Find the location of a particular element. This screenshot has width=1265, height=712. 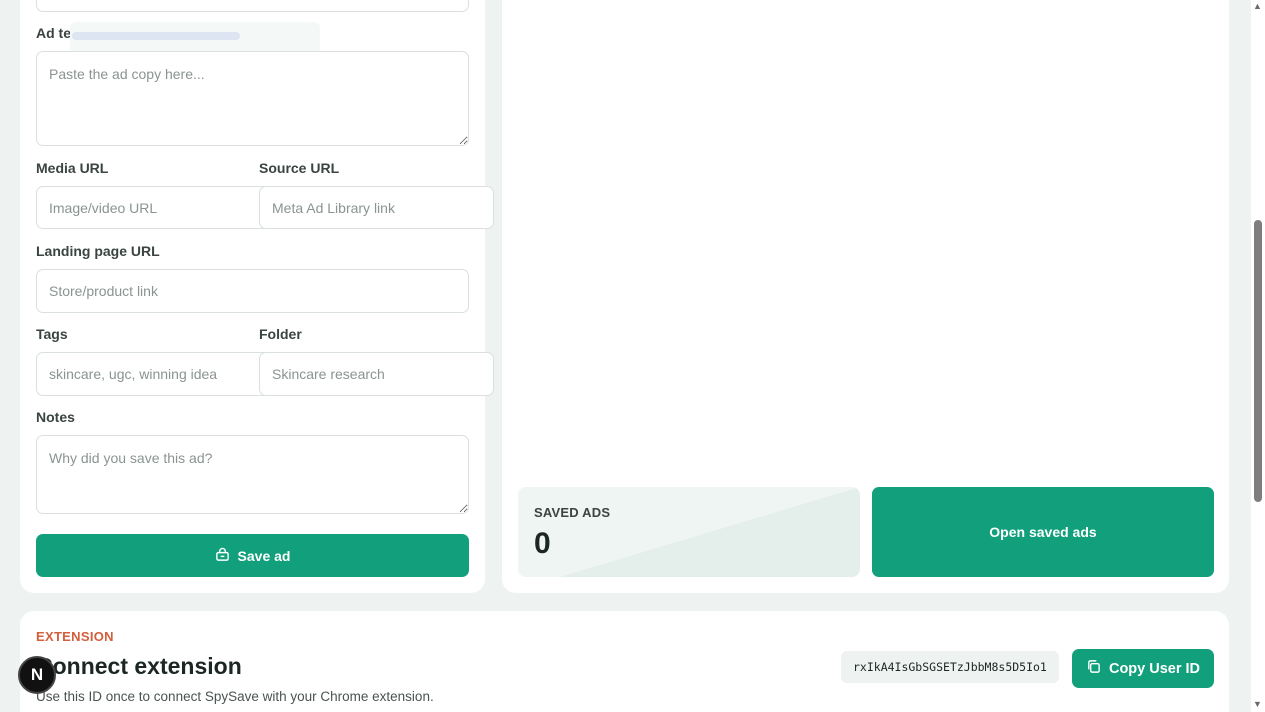

open-saved-ads-button: Open saved ads is located at coordinates (1043, 532).